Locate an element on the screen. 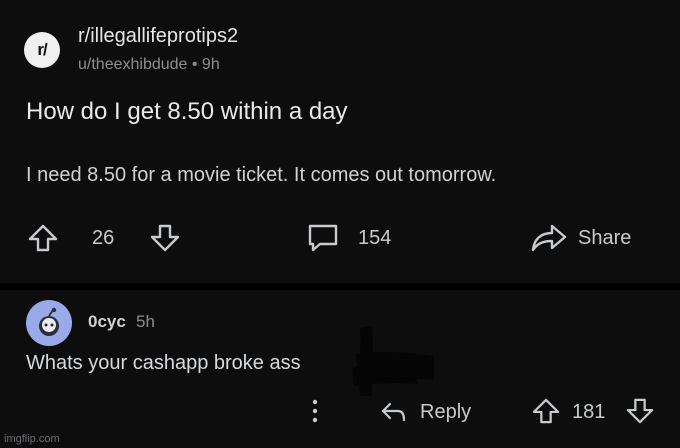  avatar is located at coordinates (49, 323).